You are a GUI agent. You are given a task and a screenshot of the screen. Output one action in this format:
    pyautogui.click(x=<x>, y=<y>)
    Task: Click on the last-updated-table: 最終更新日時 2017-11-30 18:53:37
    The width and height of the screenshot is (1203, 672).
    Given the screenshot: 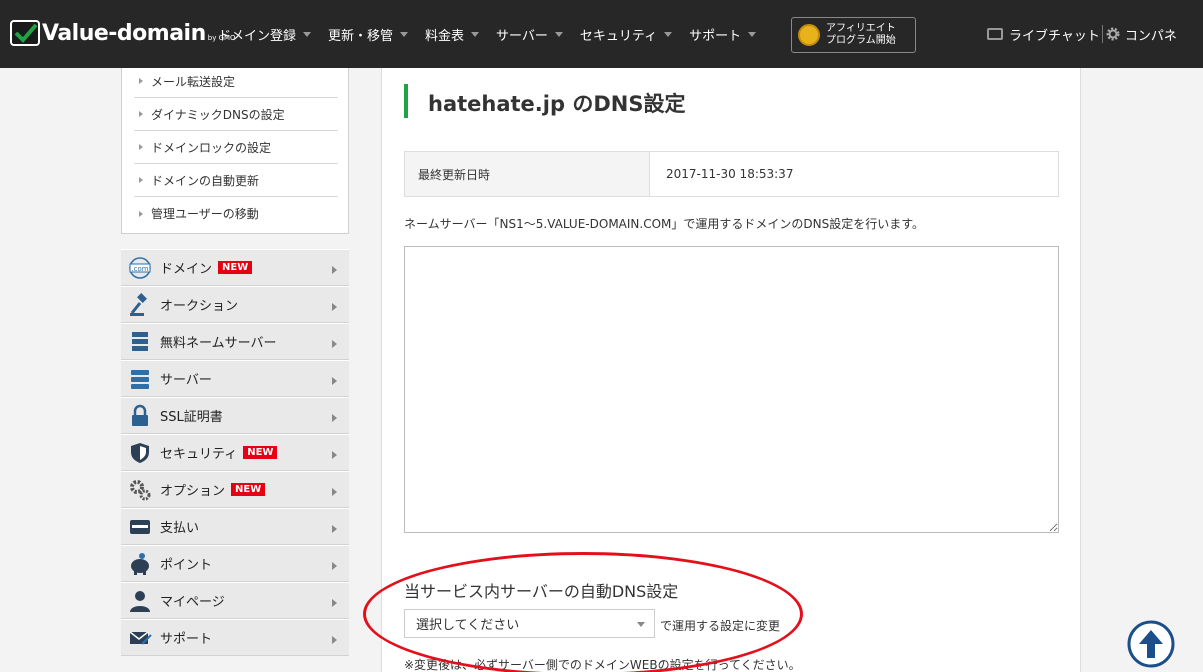 What is the action you would take?
    pyautogui.click(x=731, y=174)
    